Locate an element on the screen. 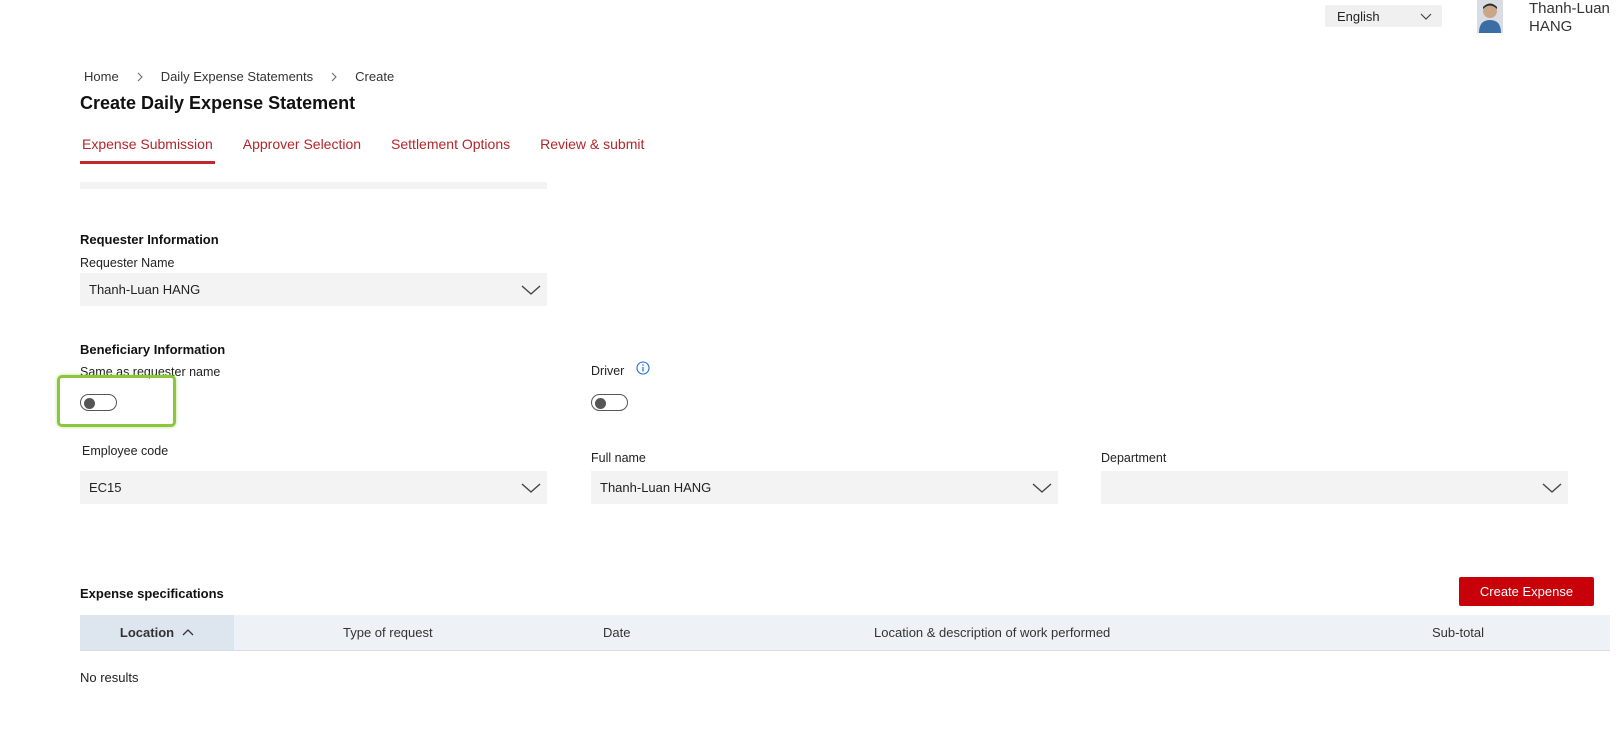 This screenshot has width=1622, height=734. column-header-type-of-request: Type of request is located at coordinates (388, 632).